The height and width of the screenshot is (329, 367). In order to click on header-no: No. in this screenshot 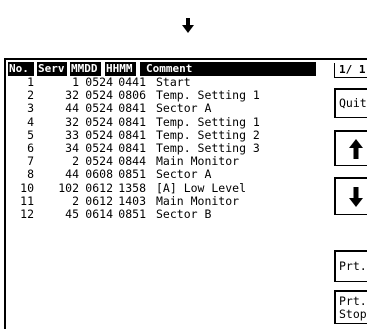, I will do `click(21, 69)`.